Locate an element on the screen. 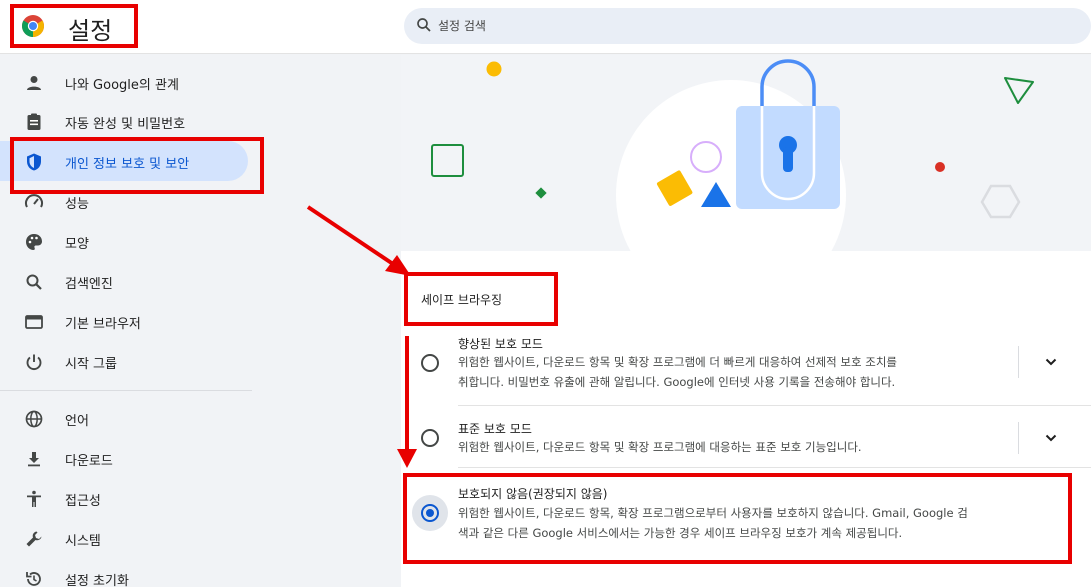  speedometer-icon is located at coordinates (34, 201).